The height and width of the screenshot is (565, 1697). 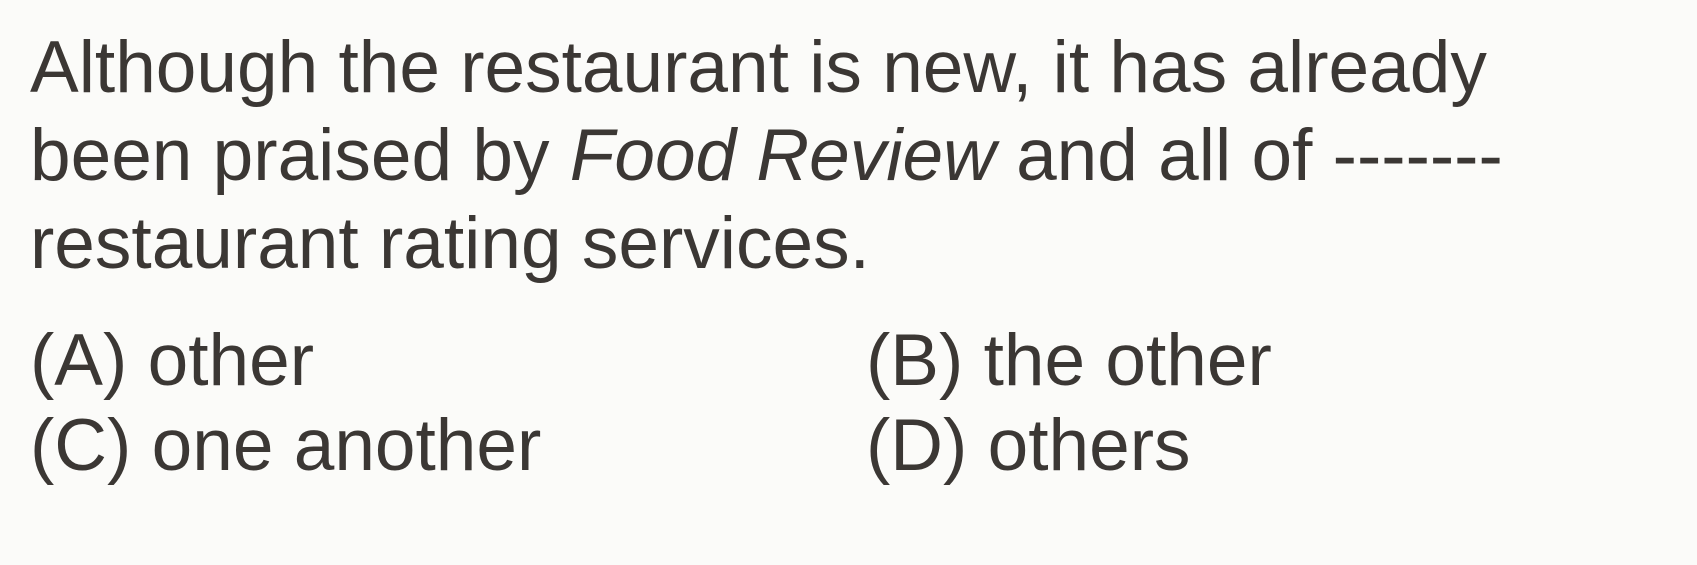 What do you see at coordinates (917, 445) in the screenshot?
I see `option-d-letter: (D)` at bounding box center [917, 445].